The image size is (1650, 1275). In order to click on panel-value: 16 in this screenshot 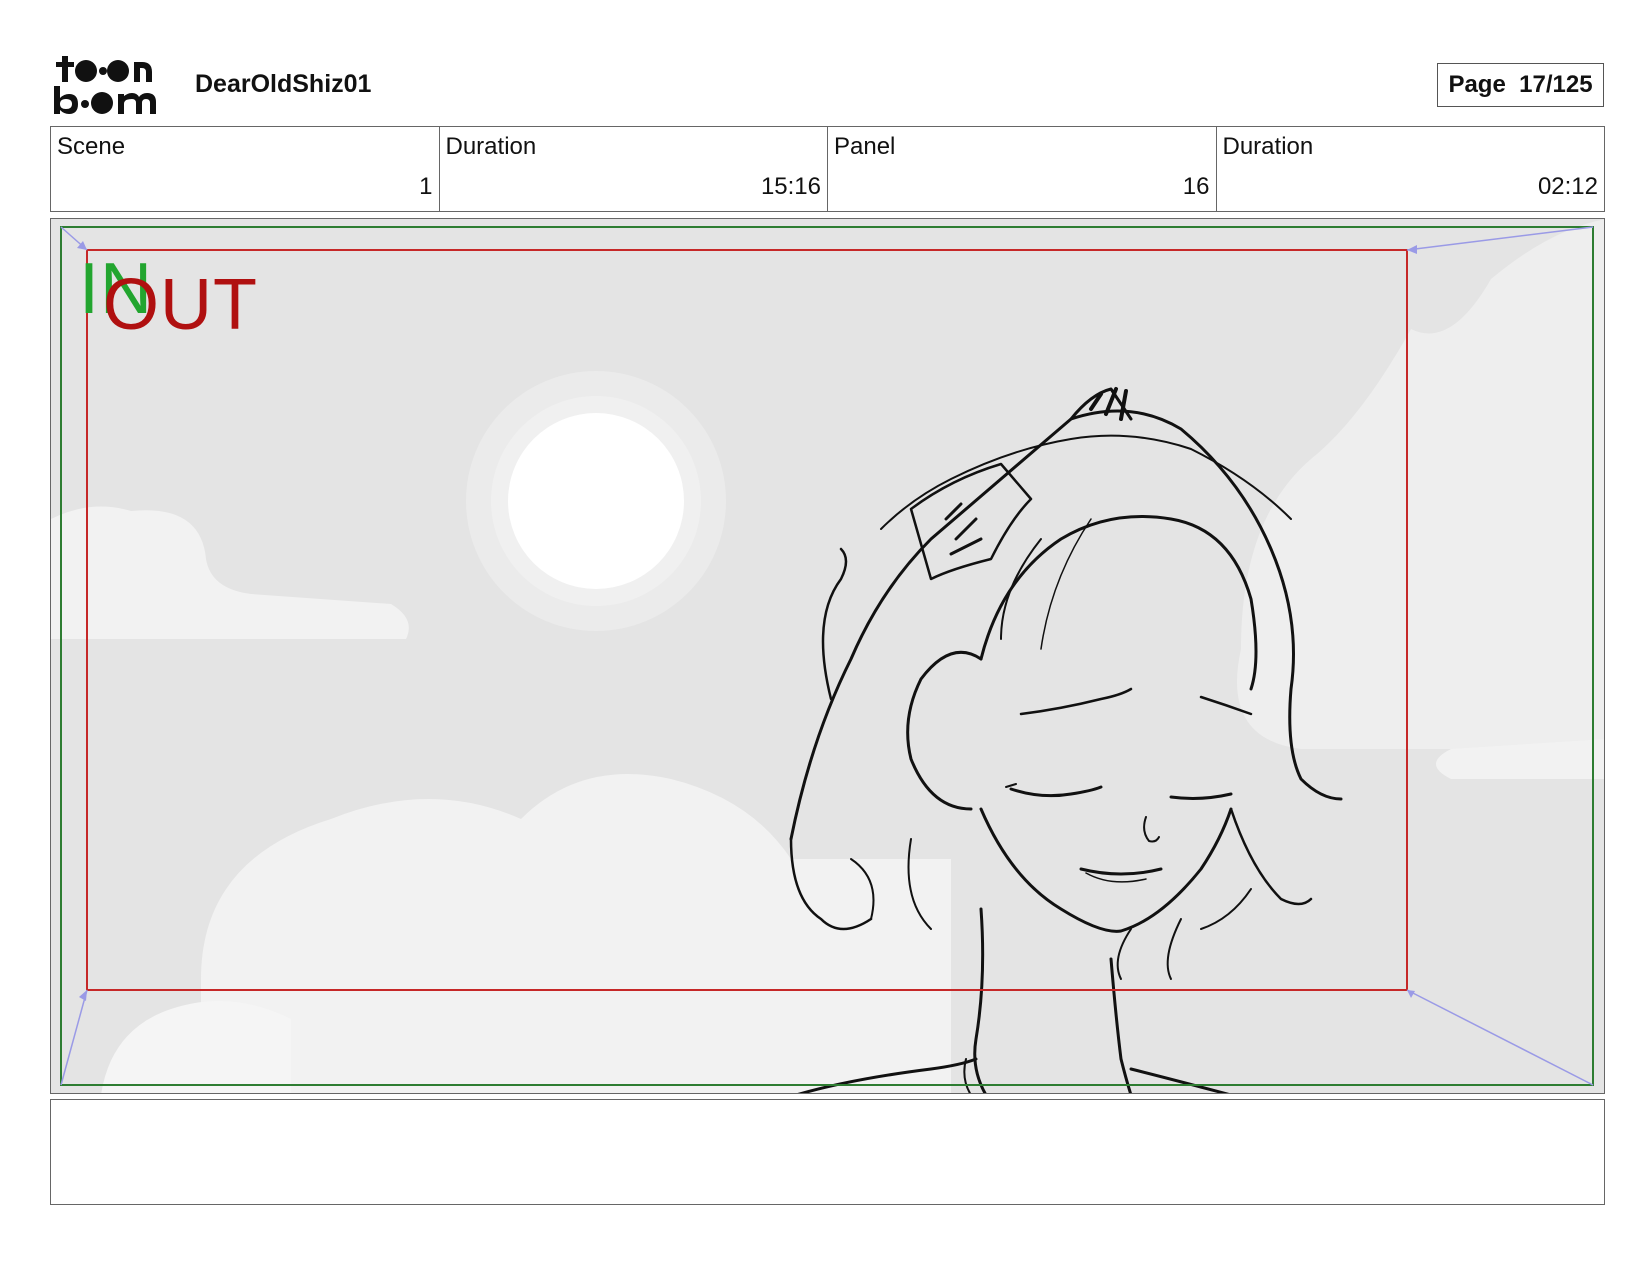, I will do `click(1196, 186)`.